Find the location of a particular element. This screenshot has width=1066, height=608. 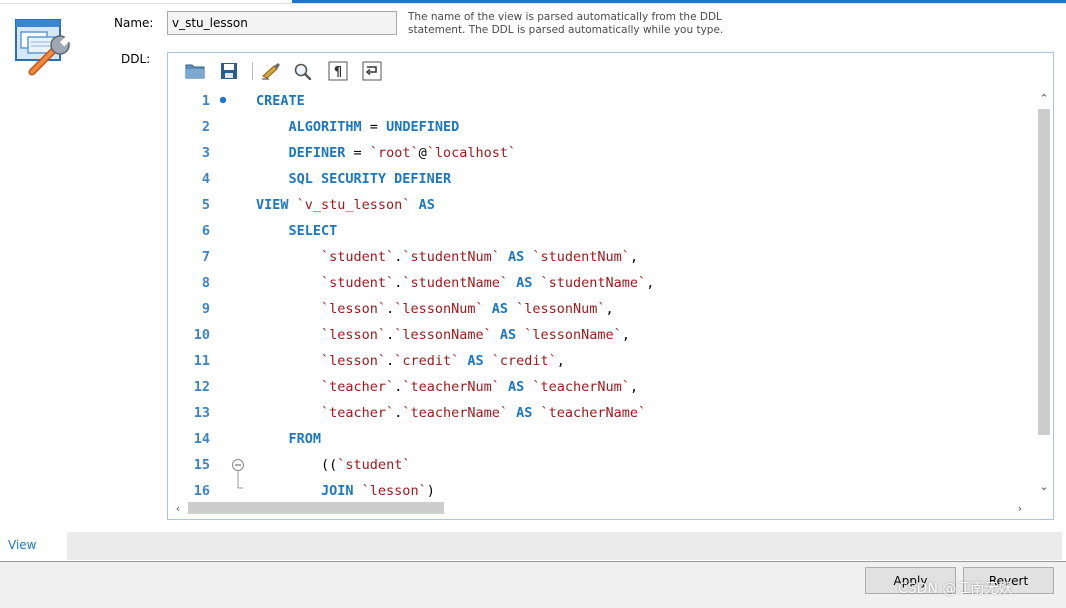

code-text: `student`.`studentNum` AS `studentNum`, is located at coordinates (447, 257).